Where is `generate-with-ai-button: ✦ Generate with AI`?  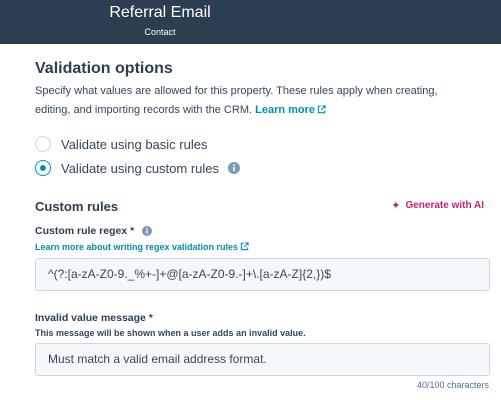
generate-with-ai-button: ✦ Generate with AI is located at coordinates (437, 205).